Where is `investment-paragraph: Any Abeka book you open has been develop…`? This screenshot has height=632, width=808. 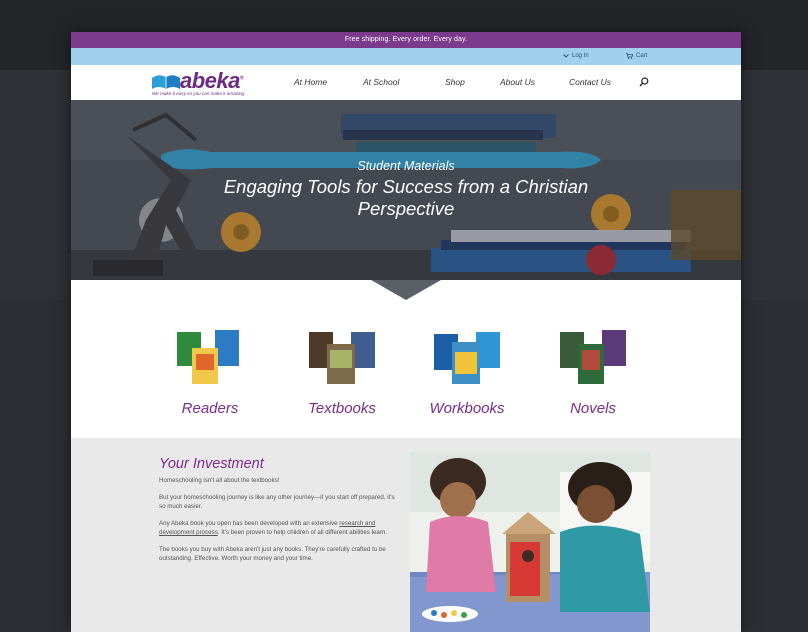
investment-paragraph: Any Abeka book you open has been develop… is located at coordinates (273, 528).